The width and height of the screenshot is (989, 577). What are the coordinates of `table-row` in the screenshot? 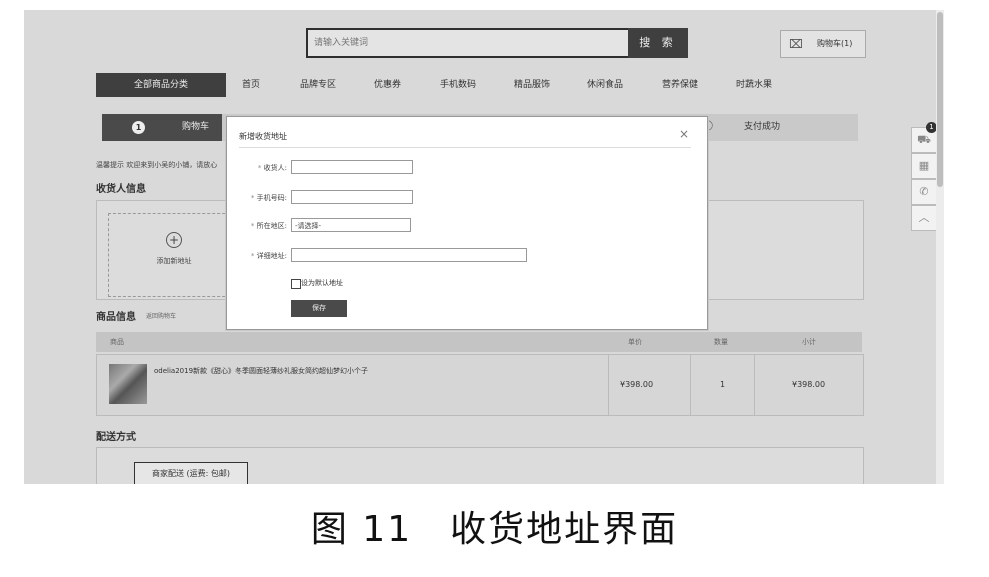 It's located at (480, 385).